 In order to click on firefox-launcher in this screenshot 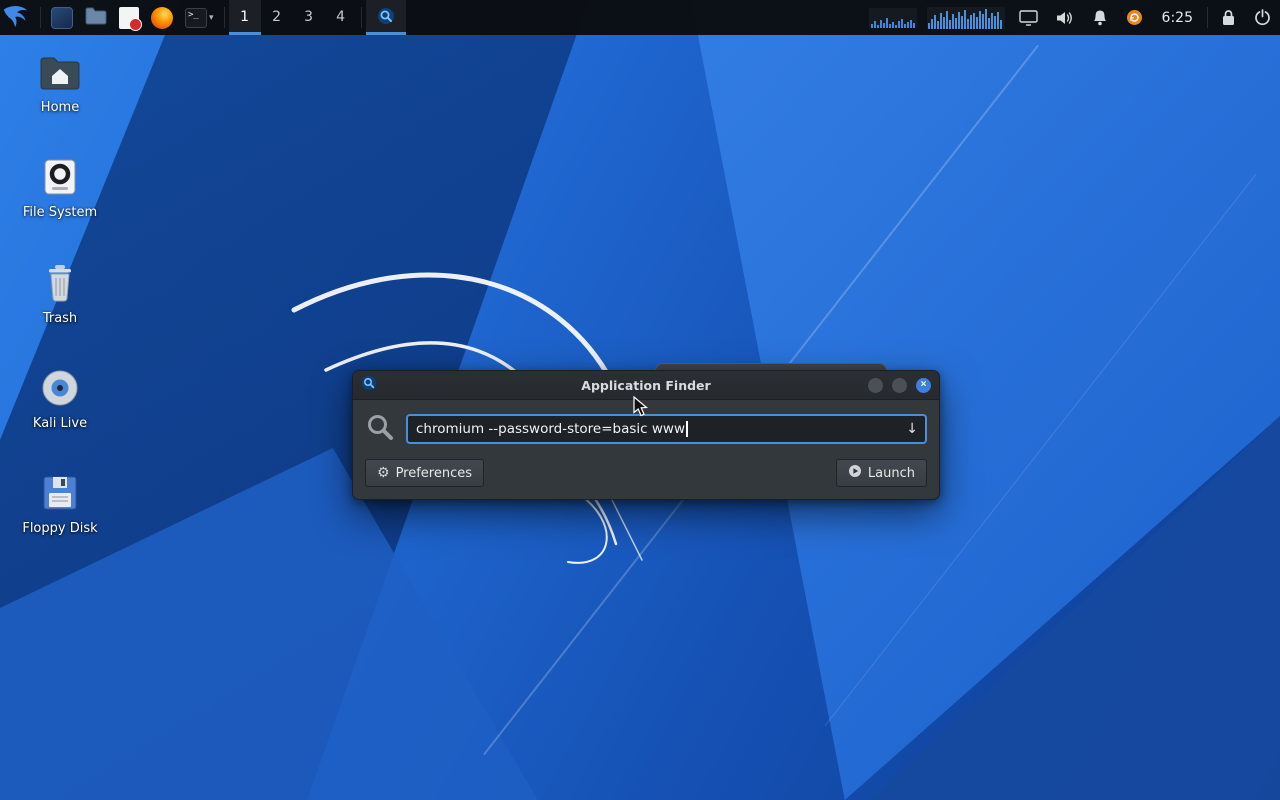, I will do `click(162, 17)`.